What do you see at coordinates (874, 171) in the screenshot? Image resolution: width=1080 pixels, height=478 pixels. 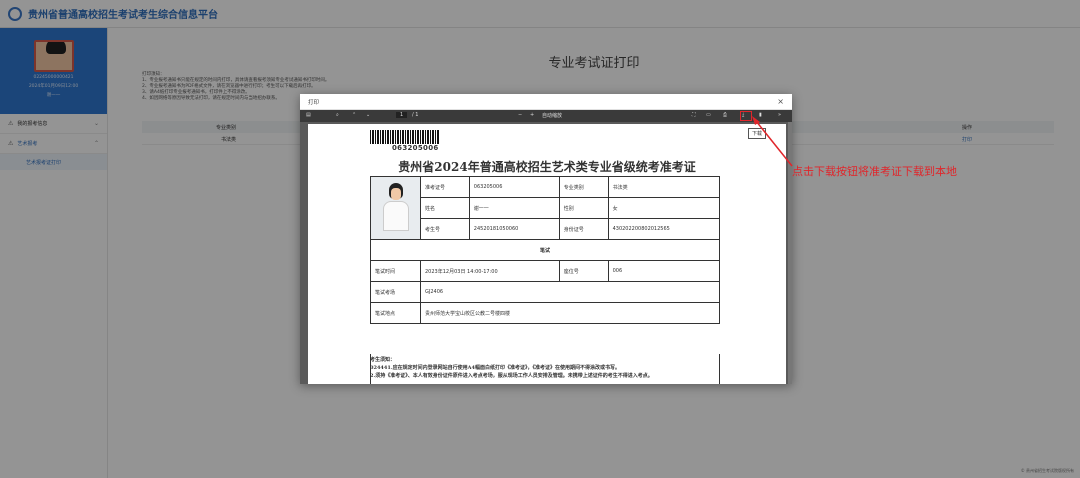 I see `annotation-text: 点击下载按钮将准考证下载到本地` at bounding box center [874, 171].